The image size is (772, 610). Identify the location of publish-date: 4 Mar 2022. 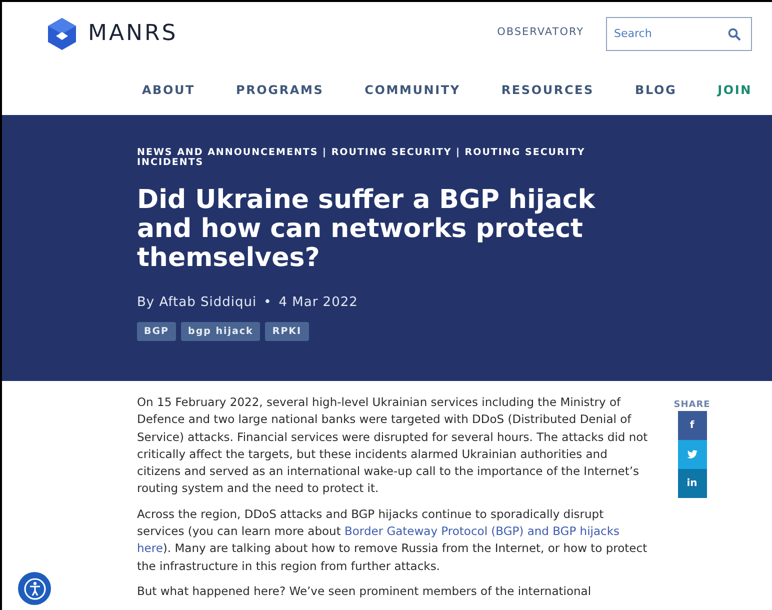
(318, 302).